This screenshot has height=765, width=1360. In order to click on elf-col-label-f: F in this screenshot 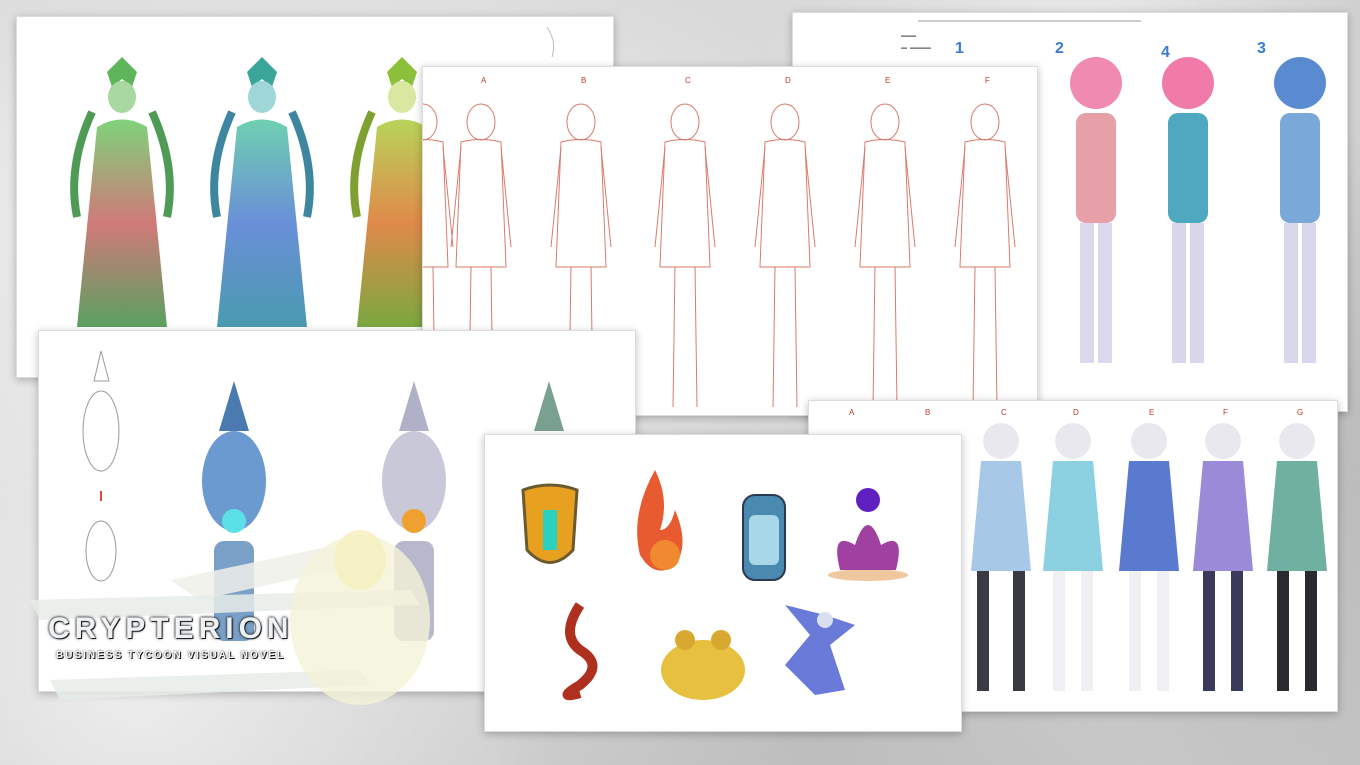, I will do `click(1225, 412)`.